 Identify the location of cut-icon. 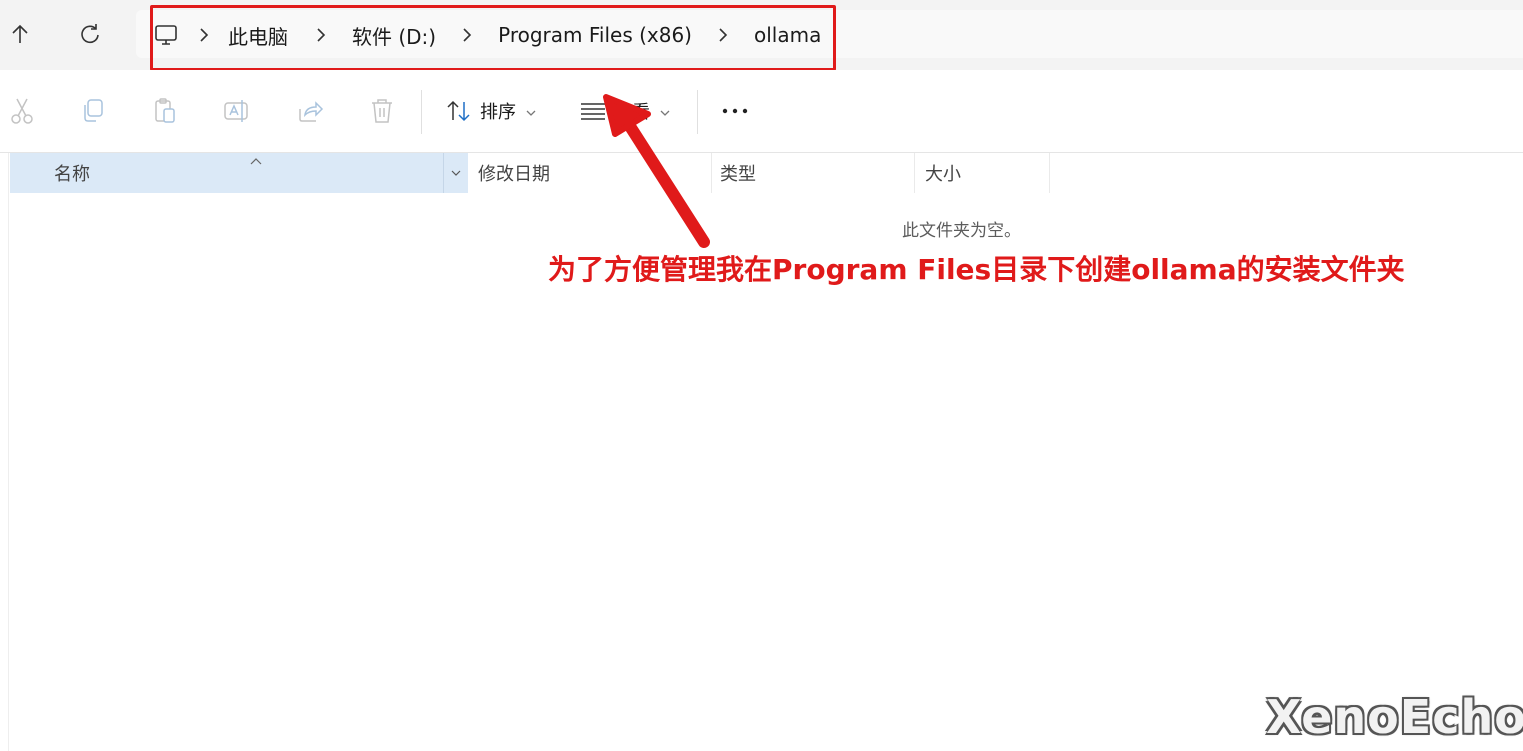
(22, 111).